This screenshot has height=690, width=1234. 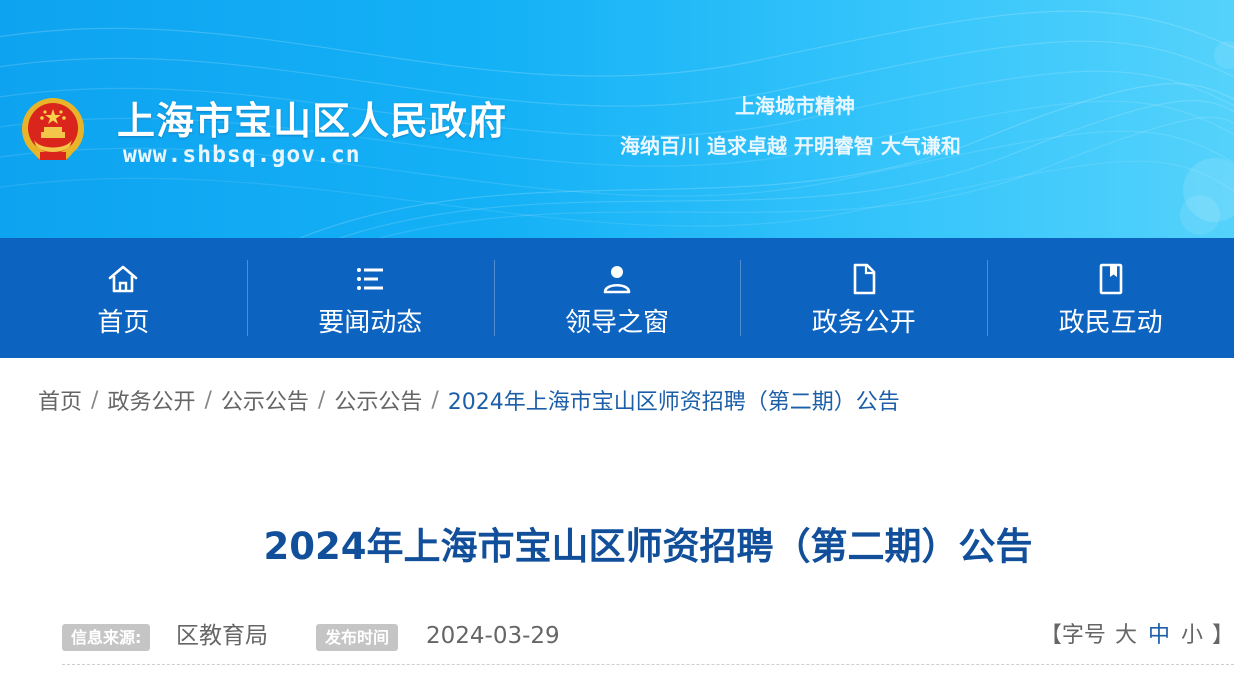 I want to click on person-icon, so click(x=617, y=279).